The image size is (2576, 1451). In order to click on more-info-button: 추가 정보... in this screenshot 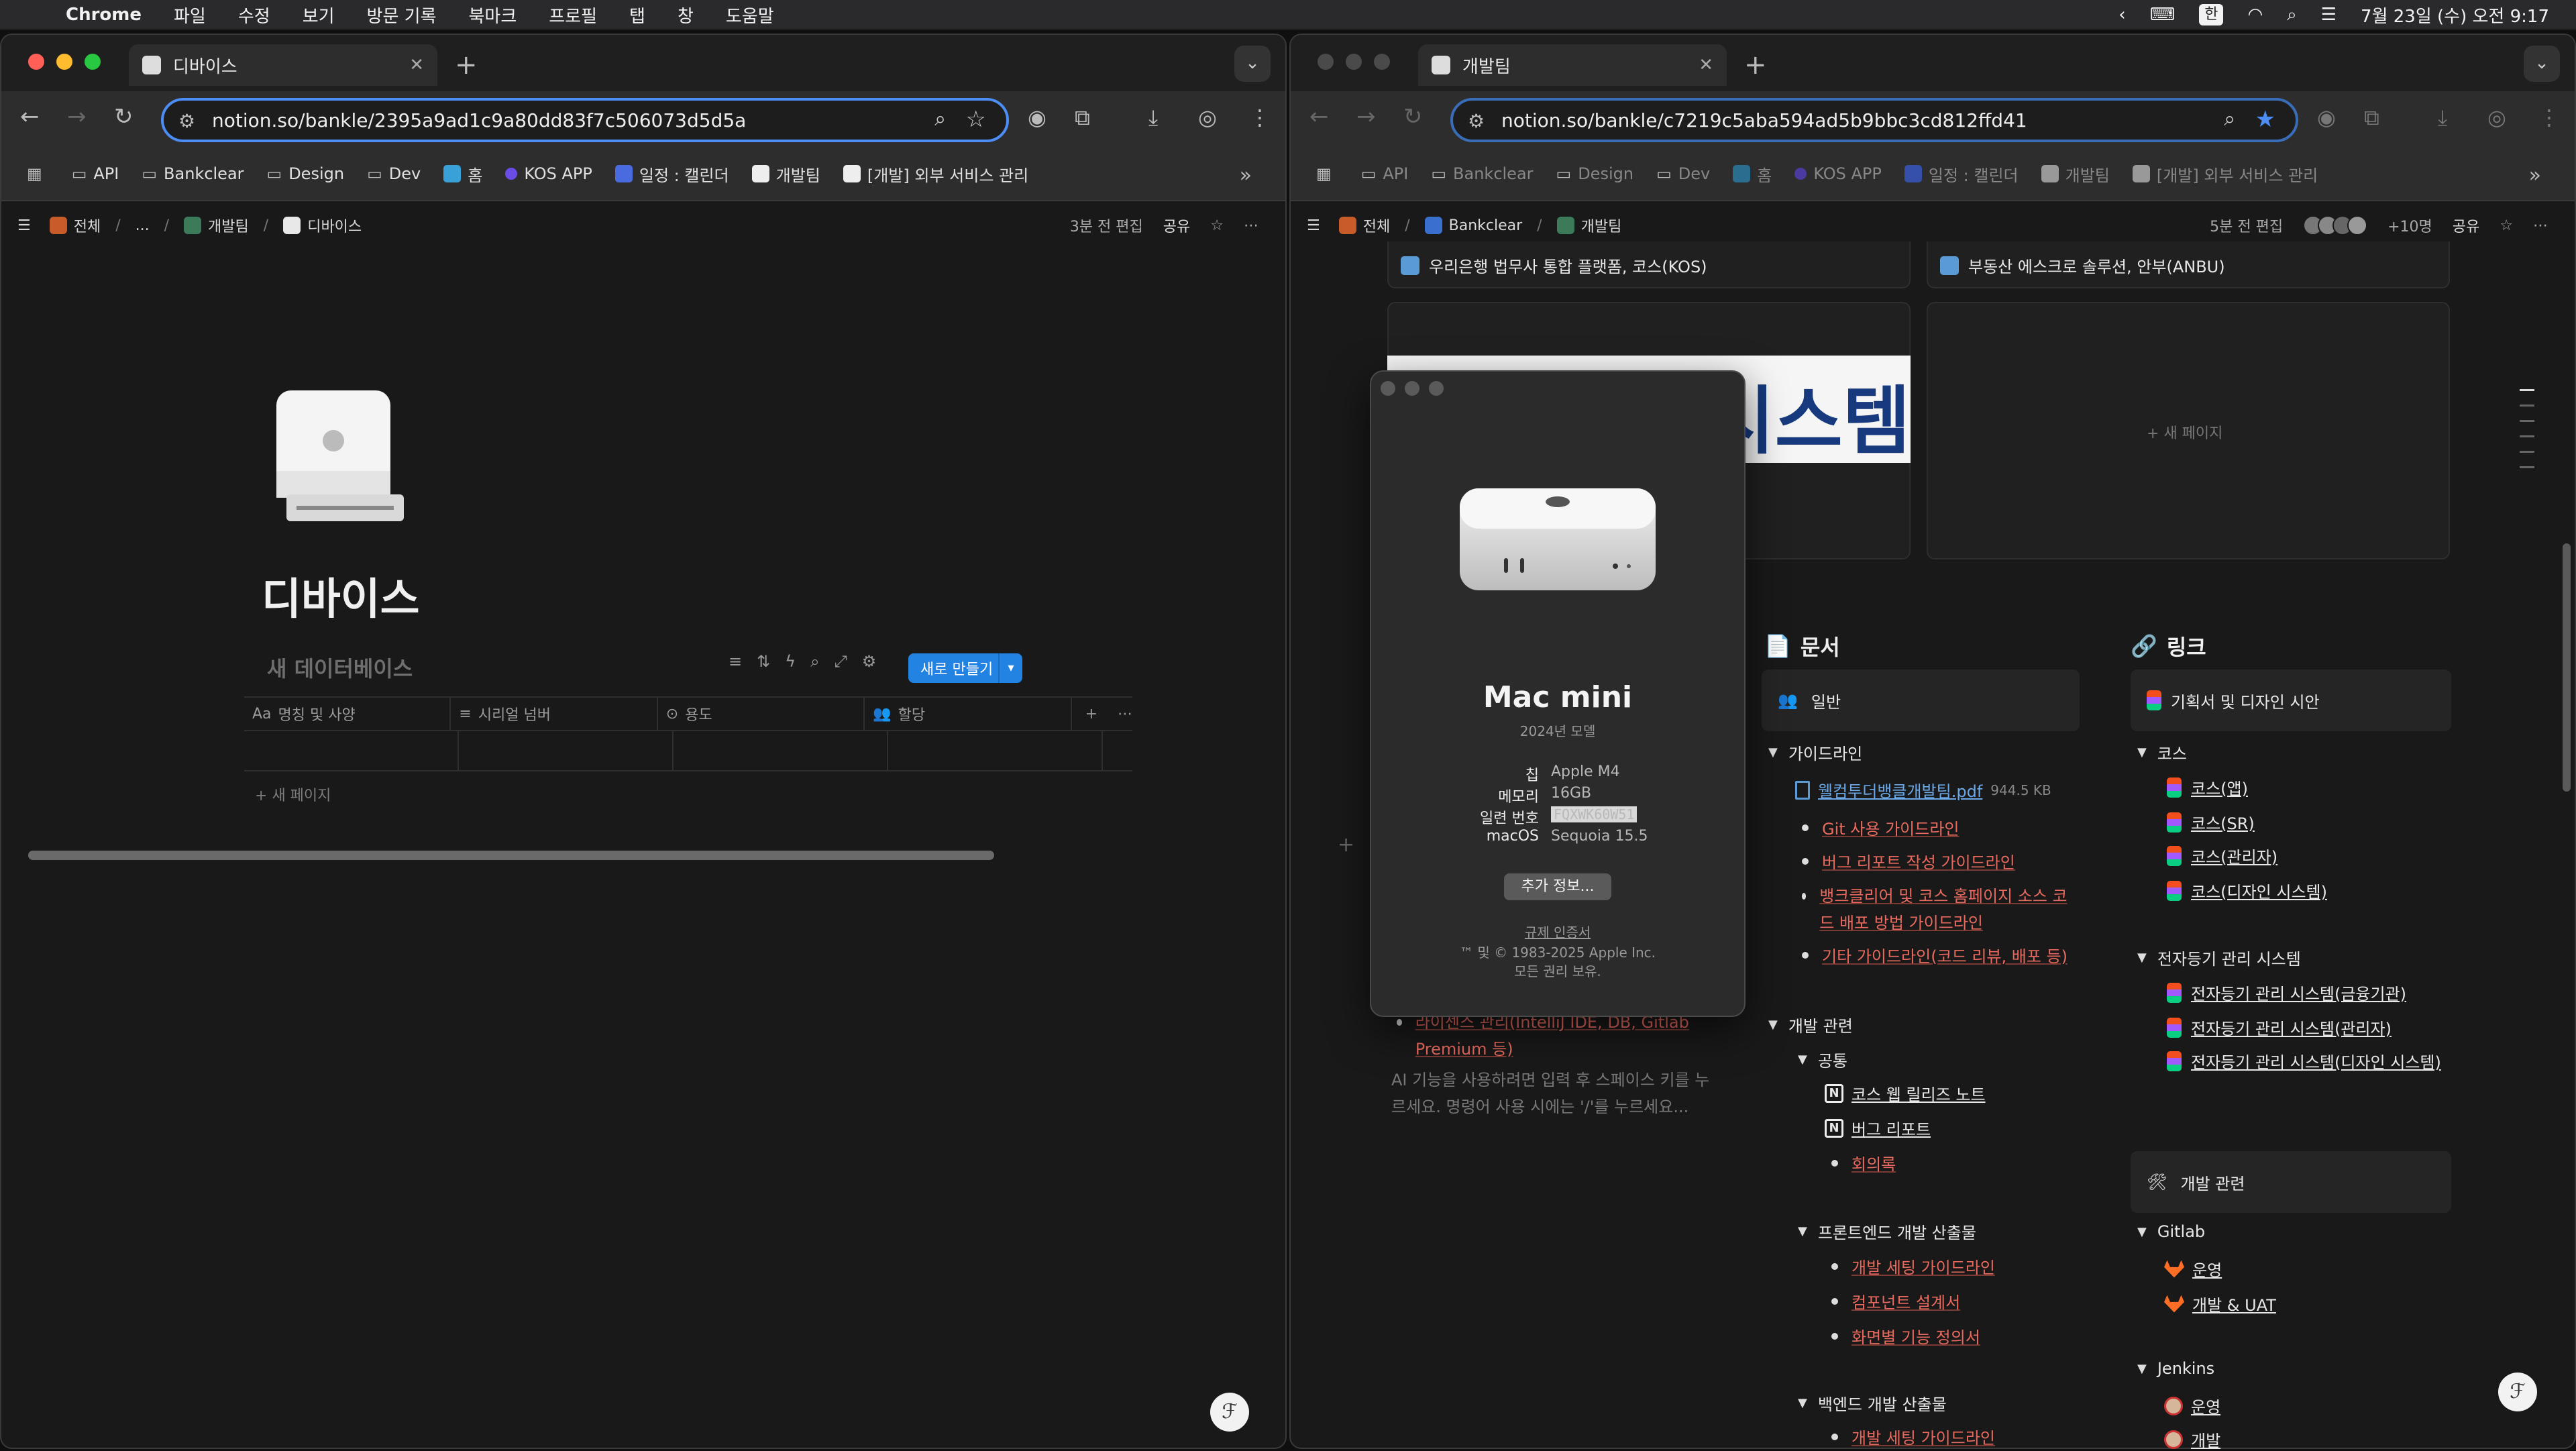, I will do `click(1557, 886)`.